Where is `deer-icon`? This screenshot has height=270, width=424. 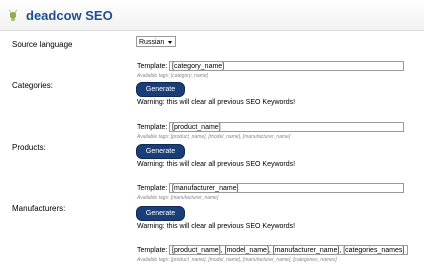 deer-icon is located at coordinates (13, 15).